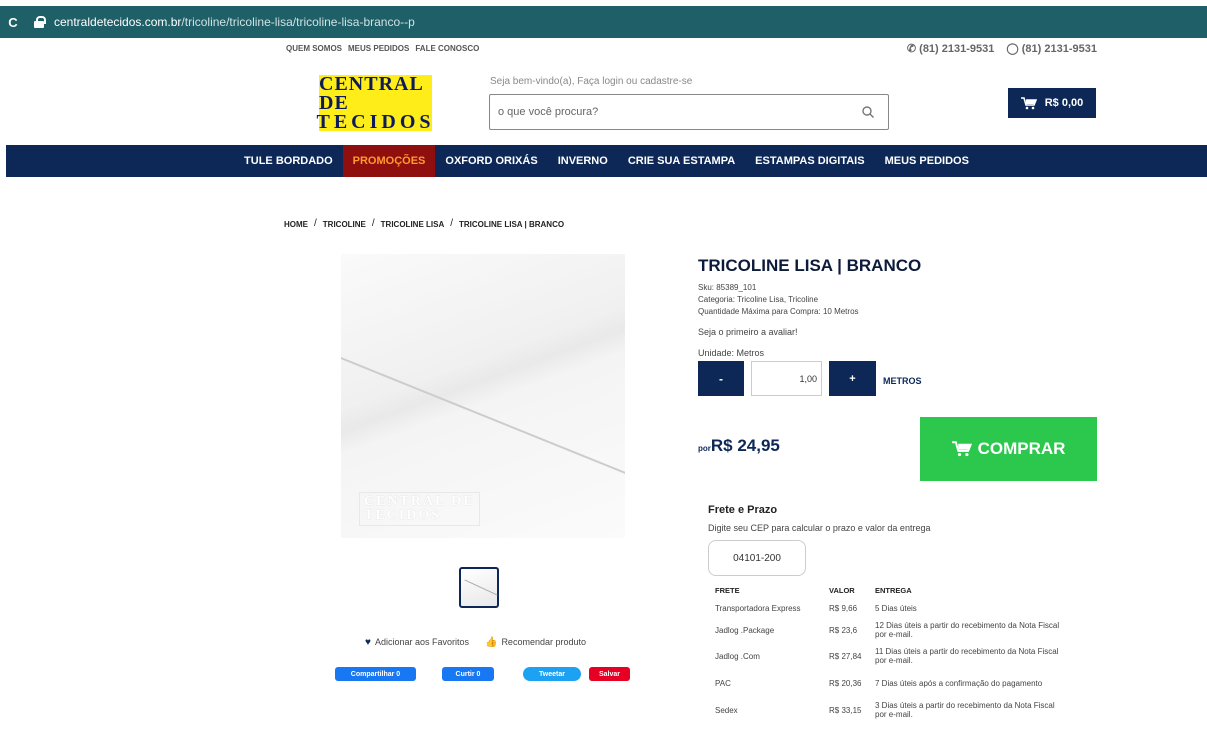 The image size is (1207, 734). I want to click on breadcrumb-tricoline: TRICOLINE, so click(344, 224).